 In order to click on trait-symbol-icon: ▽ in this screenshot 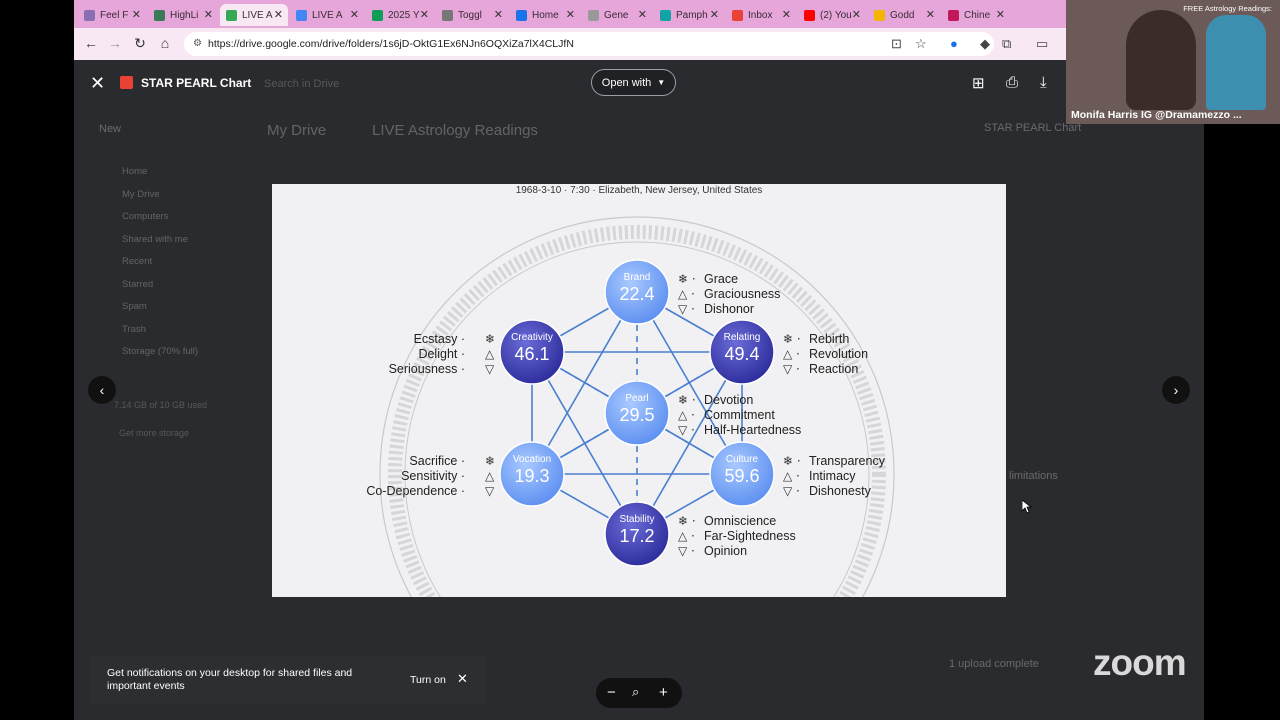, I will do `click(490, 491)`.